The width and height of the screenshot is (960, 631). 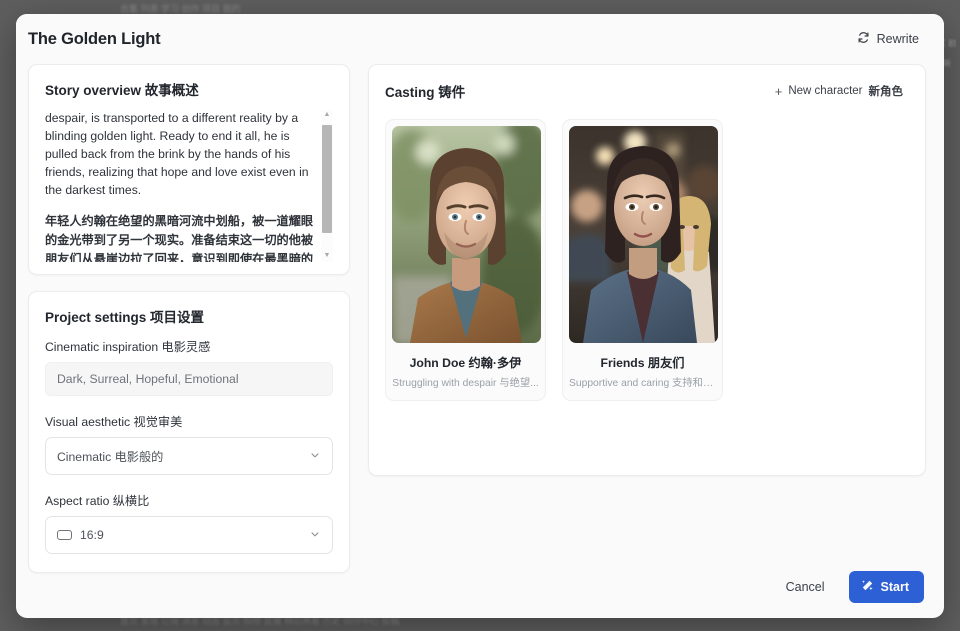 I want to click on refresh-loop-icon, so click(x=863, y=39).